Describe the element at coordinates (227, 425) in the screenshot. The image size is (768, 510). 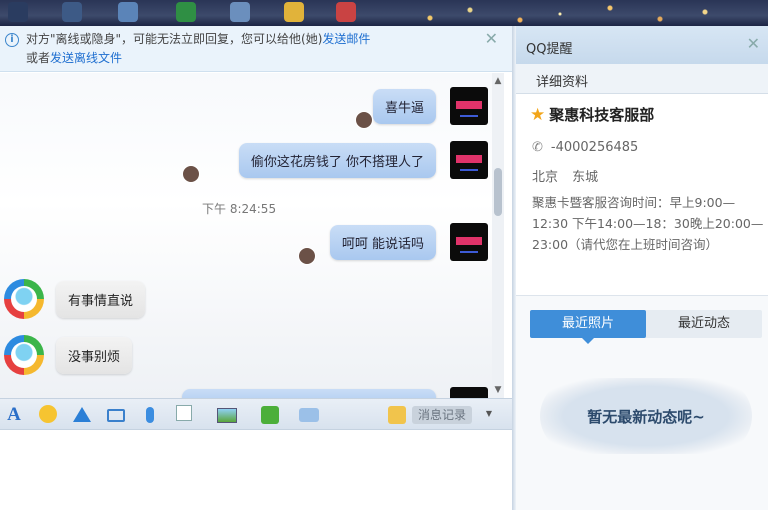
I see `send-image-icon: ▼` at that location.